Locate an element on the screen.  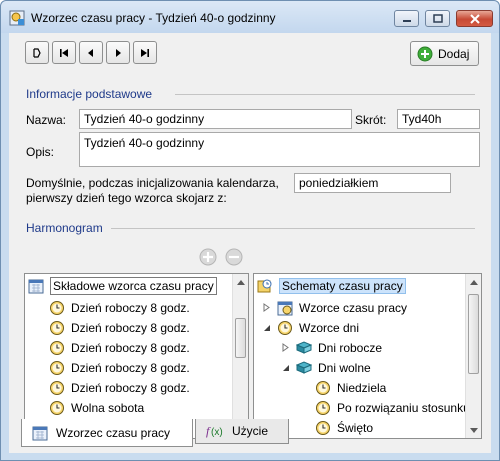
tree-node-label: Dni wolne is located at coordinates (344, 367).